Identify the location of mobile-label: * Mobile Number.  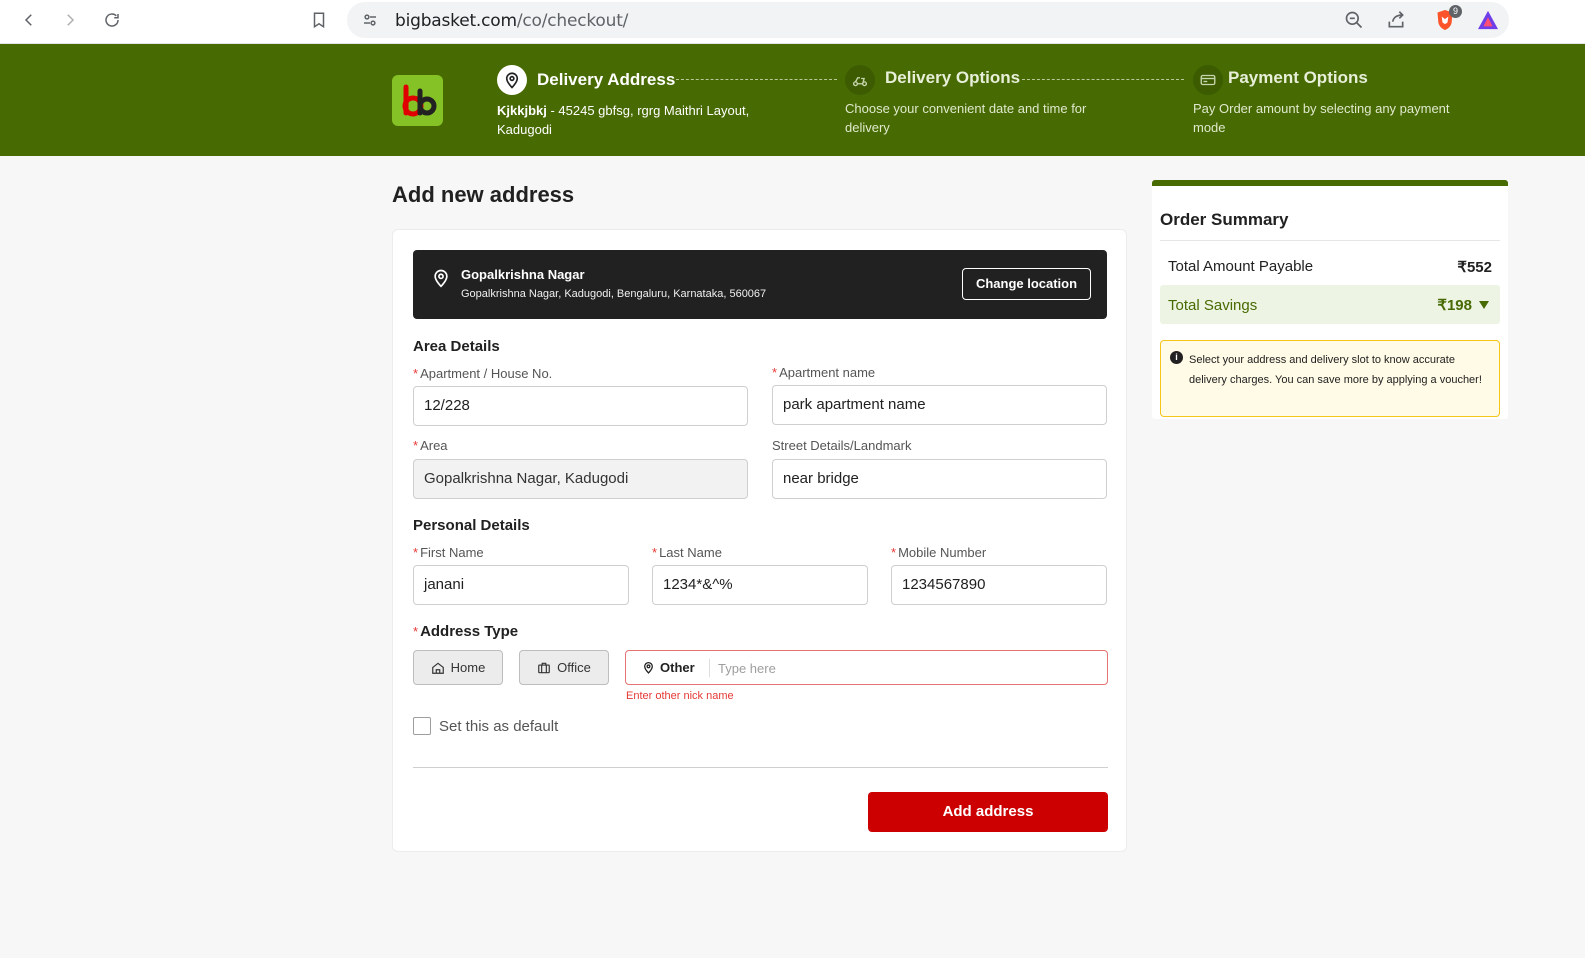
(939, 552).